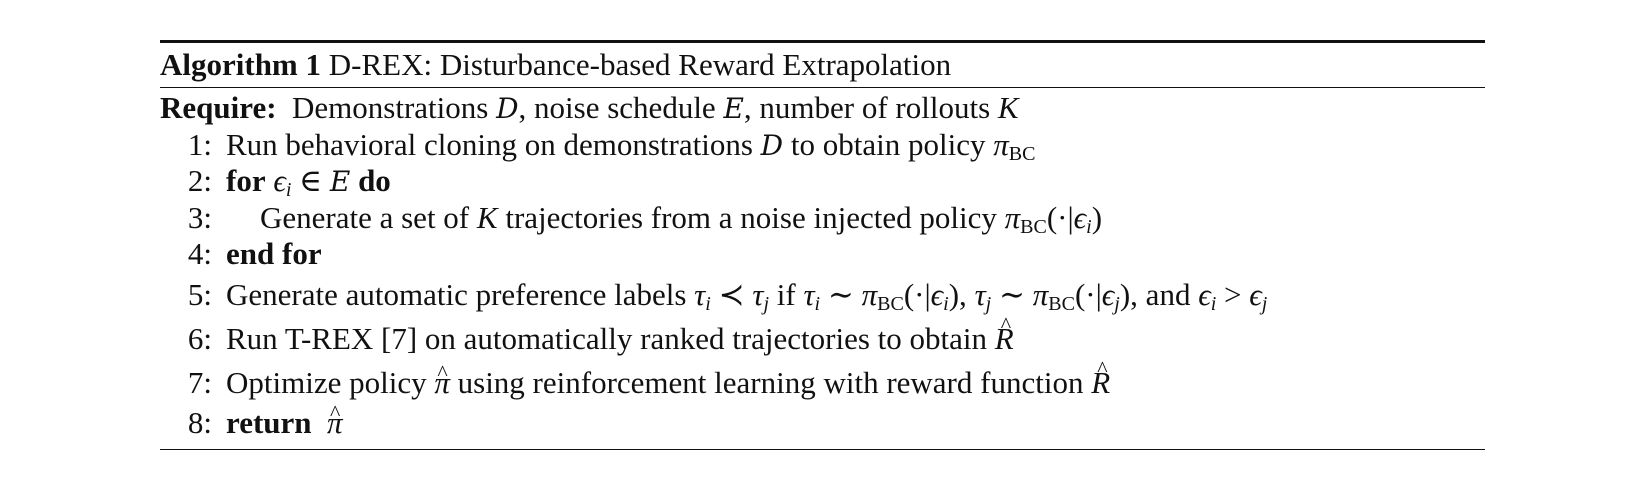 The height and width of the screenshot is (480, 1636). What do you see at coordinates (199, 422) in the screenshot?
I see `line-number: 8:` at bounding box center [199, 422].